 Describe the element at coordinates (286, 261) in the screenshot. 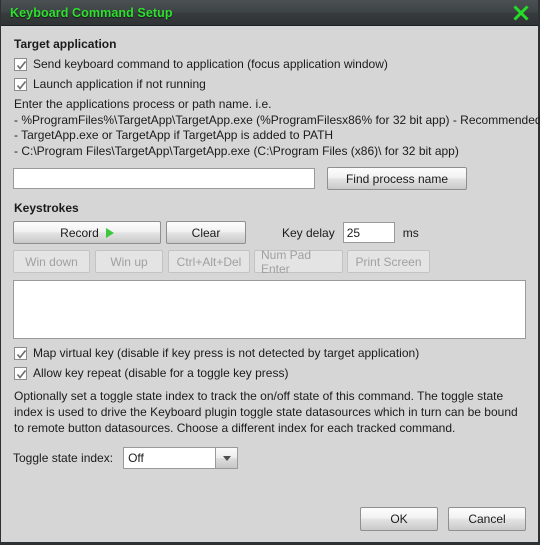

I see `num-pad-enter-label: Num Pad Enter` at that location.